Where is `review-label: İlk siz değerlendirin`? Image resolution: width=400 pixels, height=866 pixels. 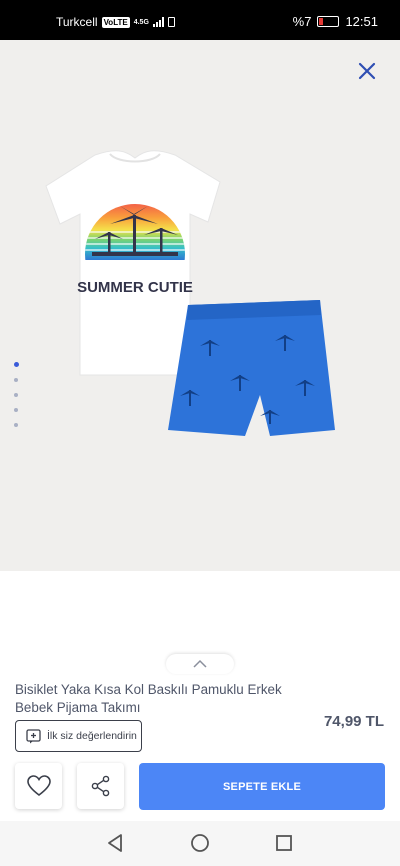
review-label: İlk siz değerlendirin is located at coordinates (92, 736).